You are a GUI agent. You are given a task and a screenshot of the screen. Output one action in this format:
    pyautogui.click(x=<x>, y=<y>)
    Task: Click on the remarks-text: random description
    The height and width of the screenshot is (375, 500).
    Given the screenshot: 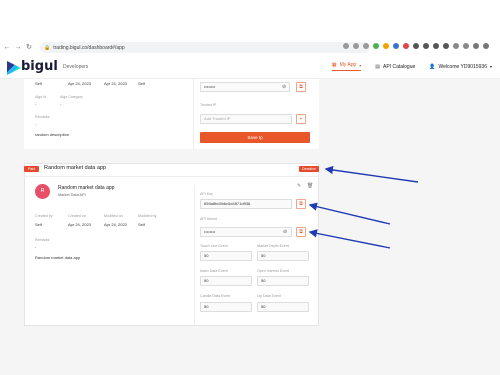 What is the action you would take?
    pyautogui.click(x=52, y=134)
    